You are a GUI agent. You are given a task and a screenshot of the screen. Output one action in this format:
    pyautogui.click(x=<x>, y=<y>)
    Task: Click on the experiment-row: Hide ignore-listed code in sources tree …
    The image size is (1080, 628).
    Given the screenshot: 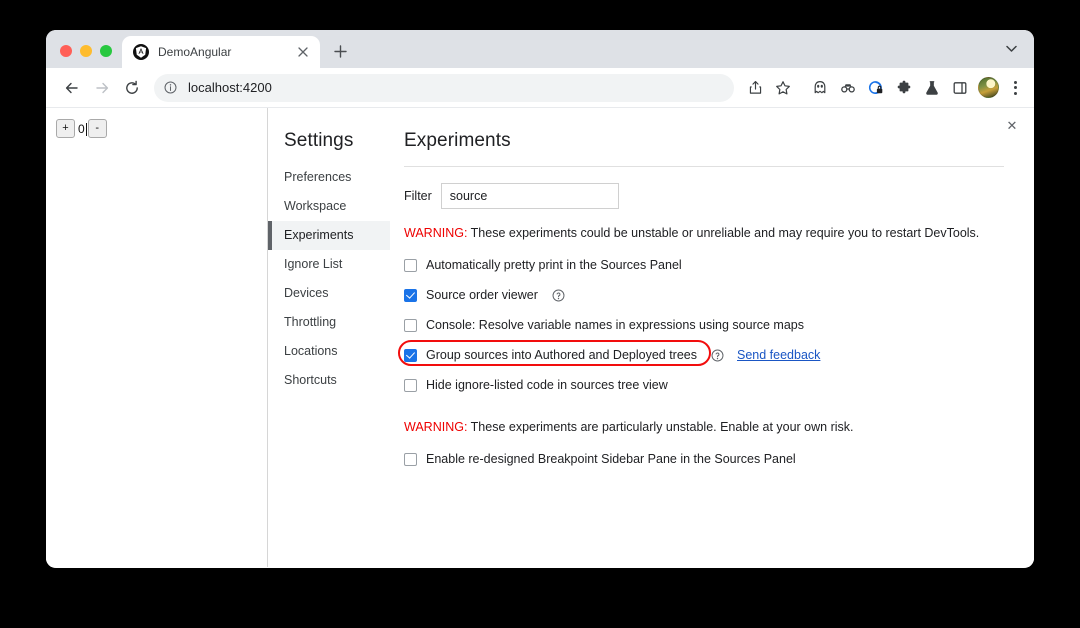 What is the action you would take?
    pyautogui.click(x=704, y=385)
    